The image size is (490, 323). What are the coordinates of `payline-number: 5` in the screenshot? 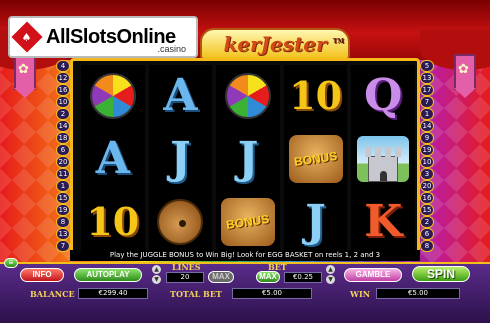 It's located at (427, 66).